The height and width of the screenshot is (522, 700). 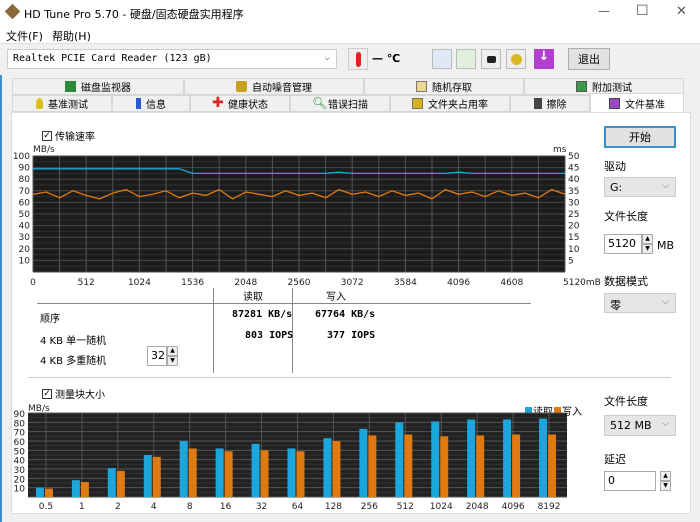 What do you see at coordinates (369, 507) in the screenshot?
I see `x-tick-label: 256` at bounding box center [369, 507].